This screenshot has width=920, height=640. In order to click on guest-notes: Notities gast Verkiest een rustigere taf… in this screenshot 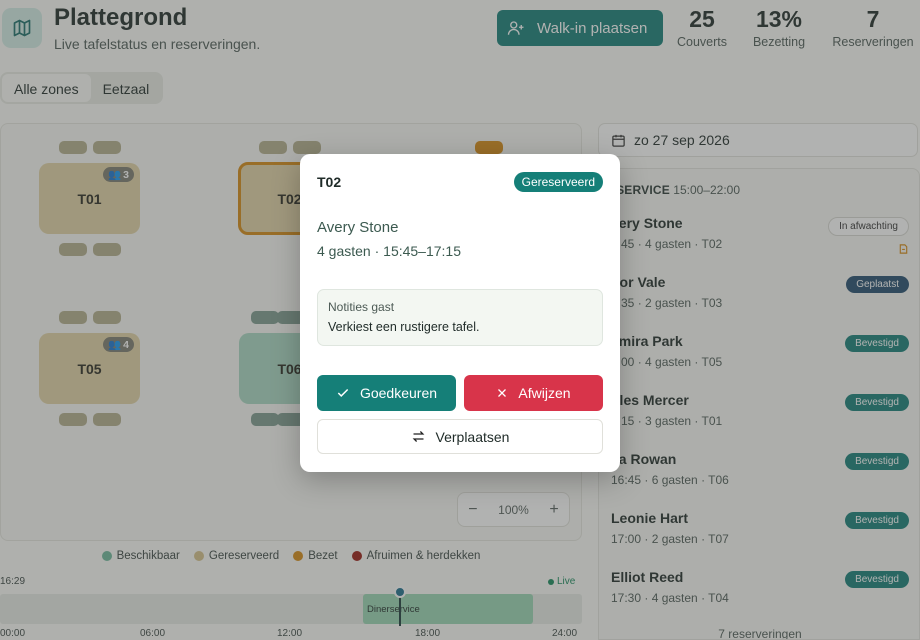, I will do `click(460, 317)`.